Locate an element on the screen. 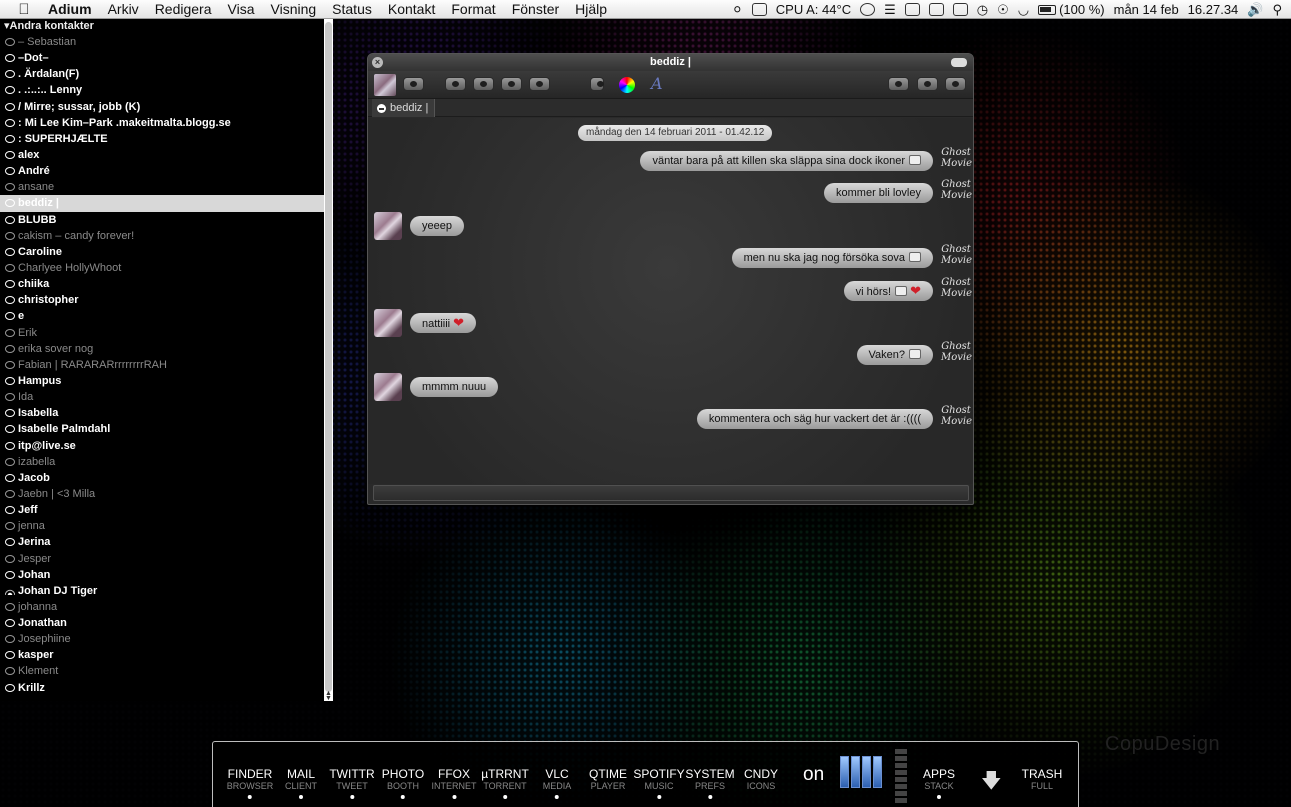 This screenshot has height=807, width=1291. contact-item: johanna is located at coordinates (162, 607).